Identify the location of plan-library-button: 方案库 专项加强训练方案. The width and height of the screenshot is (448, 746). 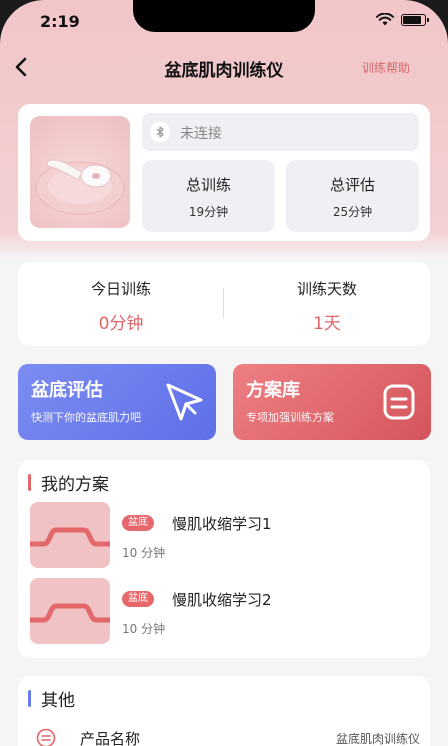
(332, 402).